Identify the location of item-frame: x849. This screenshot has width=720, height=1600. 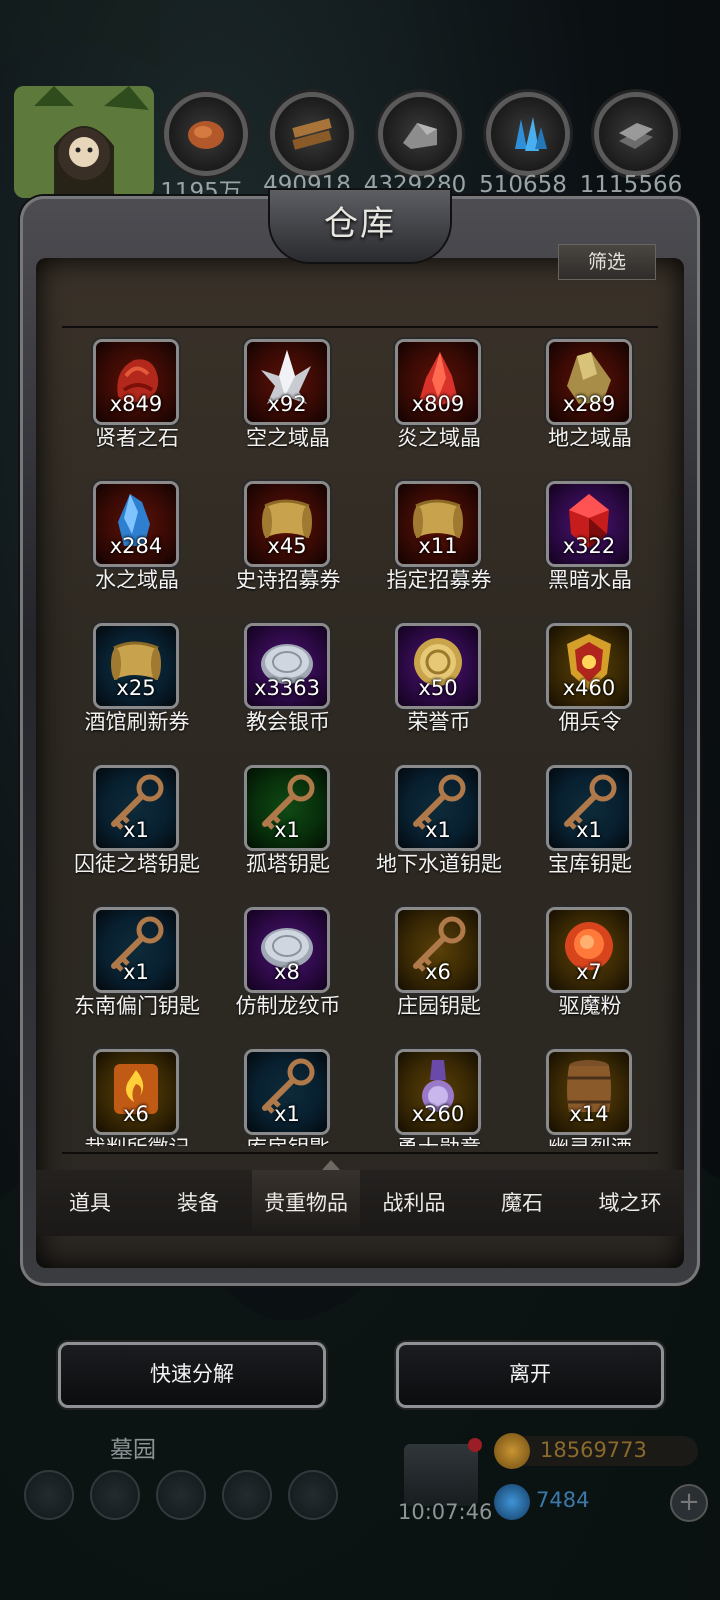
(136, 382).